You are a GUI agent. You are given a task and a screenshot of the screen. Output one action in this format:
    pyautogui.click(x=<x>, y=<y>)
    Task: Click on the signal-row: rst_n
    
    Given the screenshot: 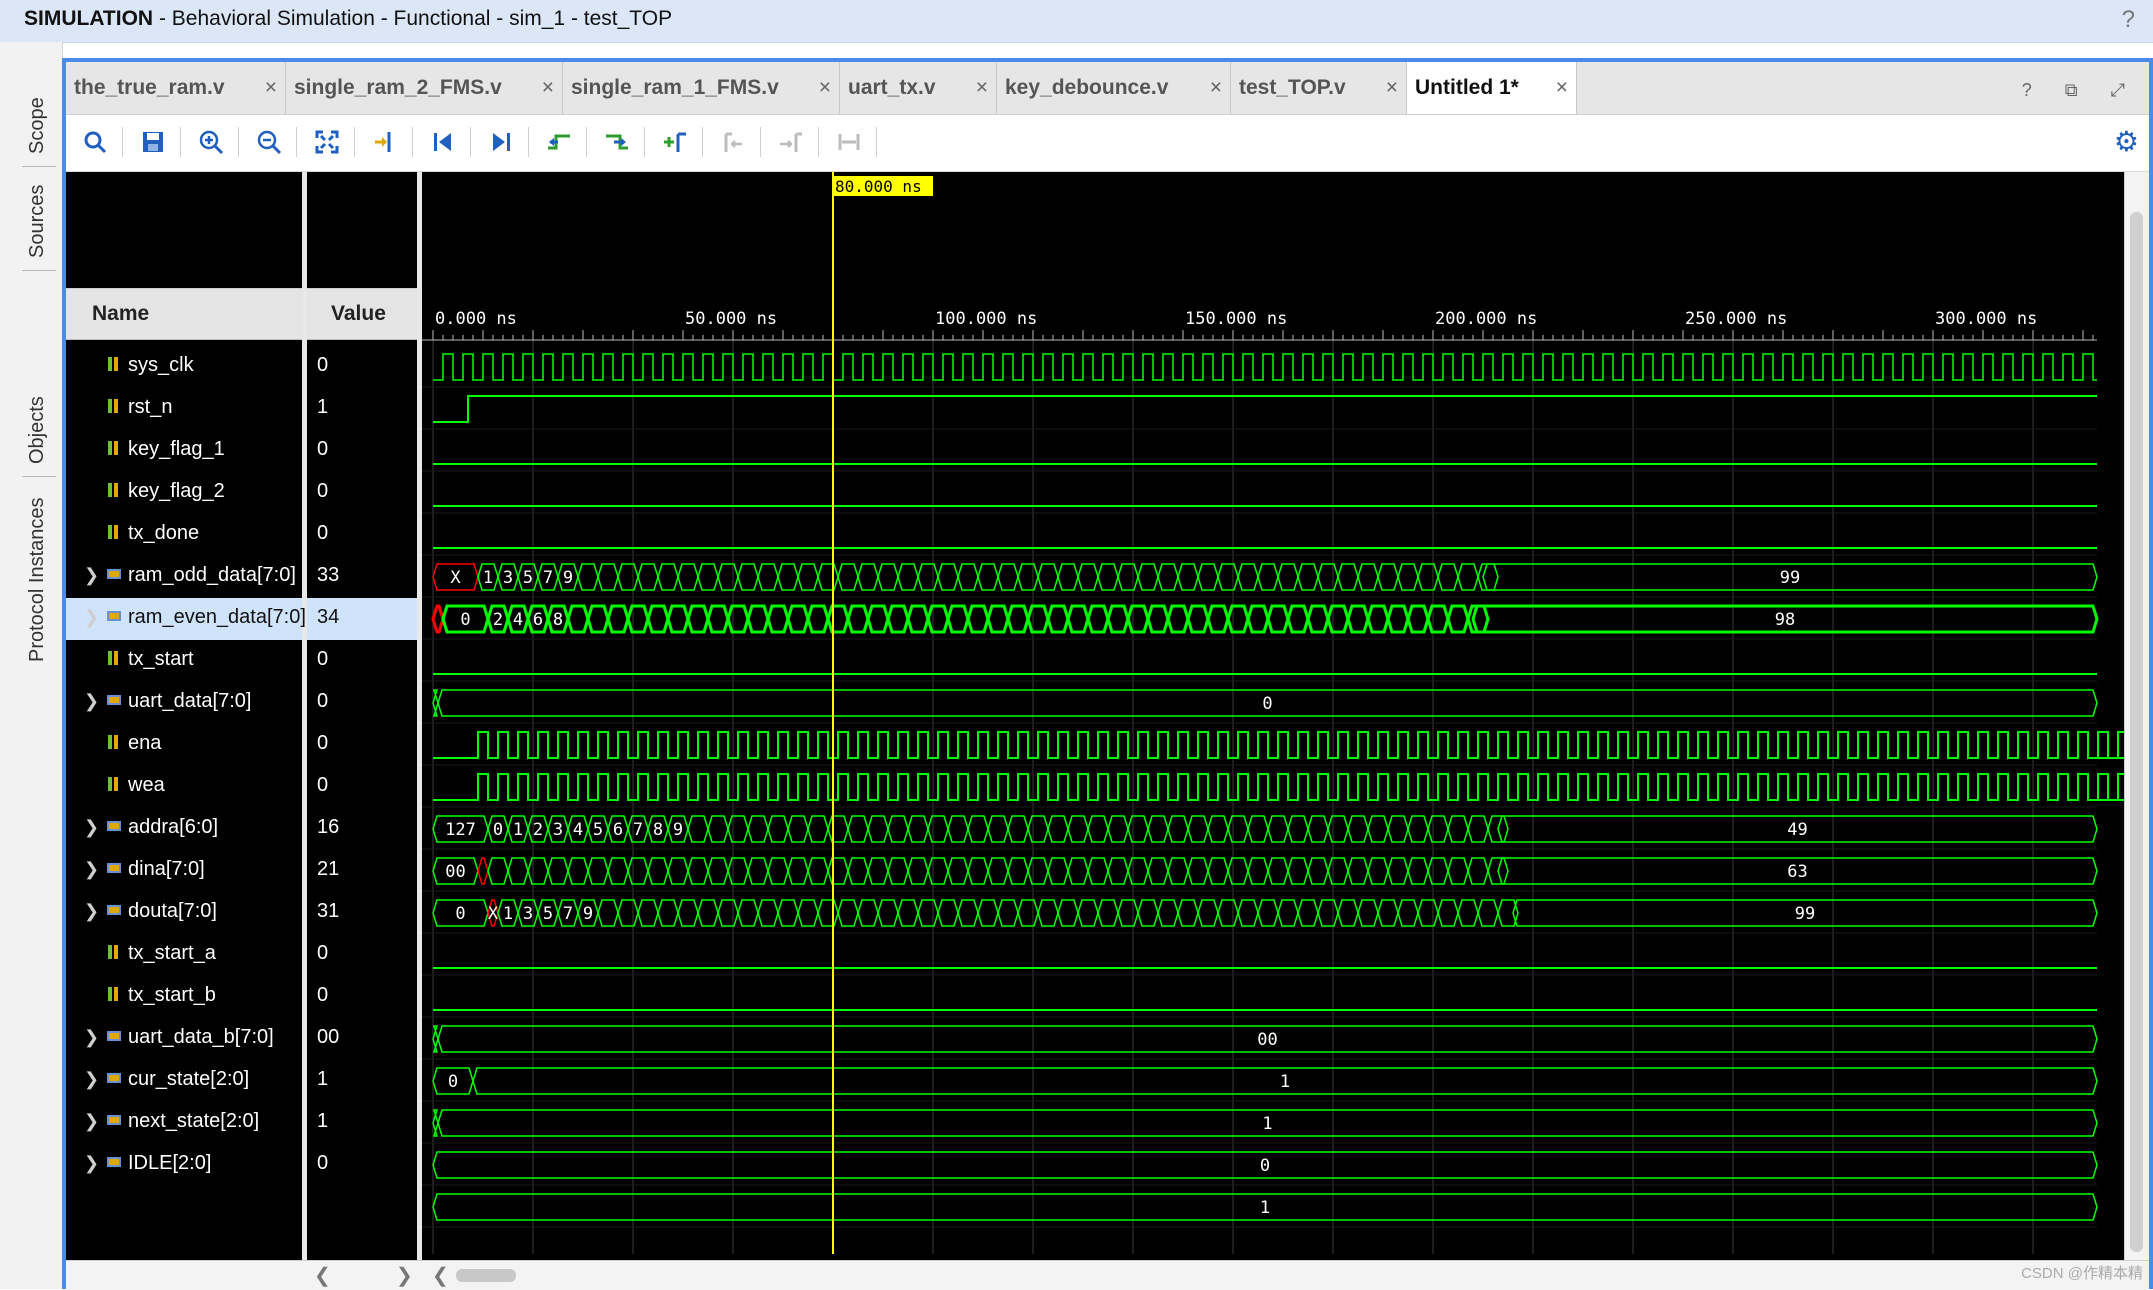 What is the action you would take?
    pyautogui.click(x=184, y=409)
    